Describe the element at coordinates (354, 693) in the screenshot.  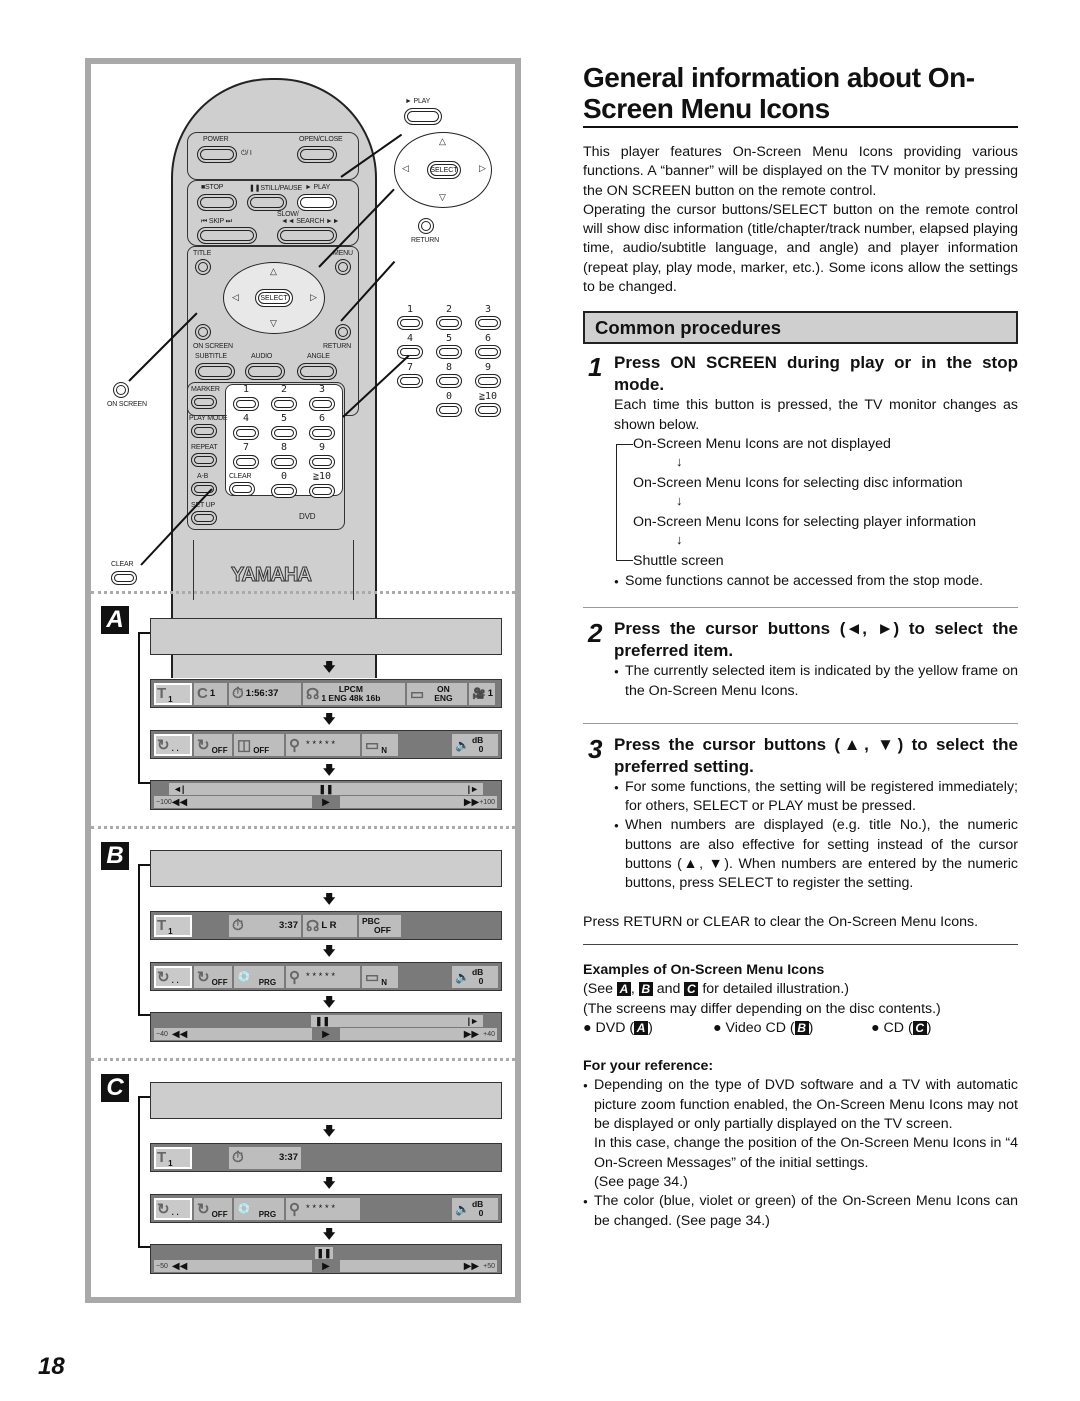
I see `audio-item: ☊ LPCM 1 ENG 48k 16b` at that location.